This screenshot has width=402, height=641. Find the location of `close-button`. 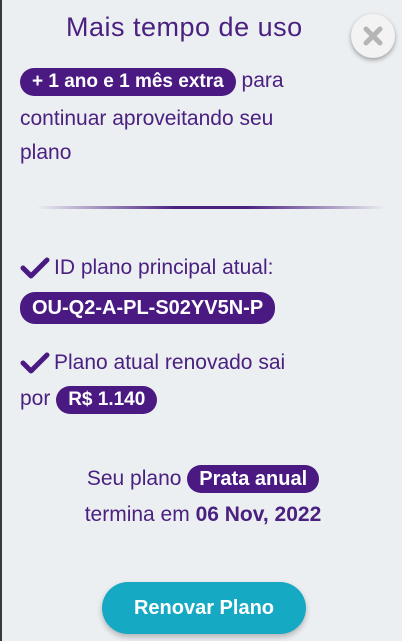

close-button is located at coordinates (373, 36).